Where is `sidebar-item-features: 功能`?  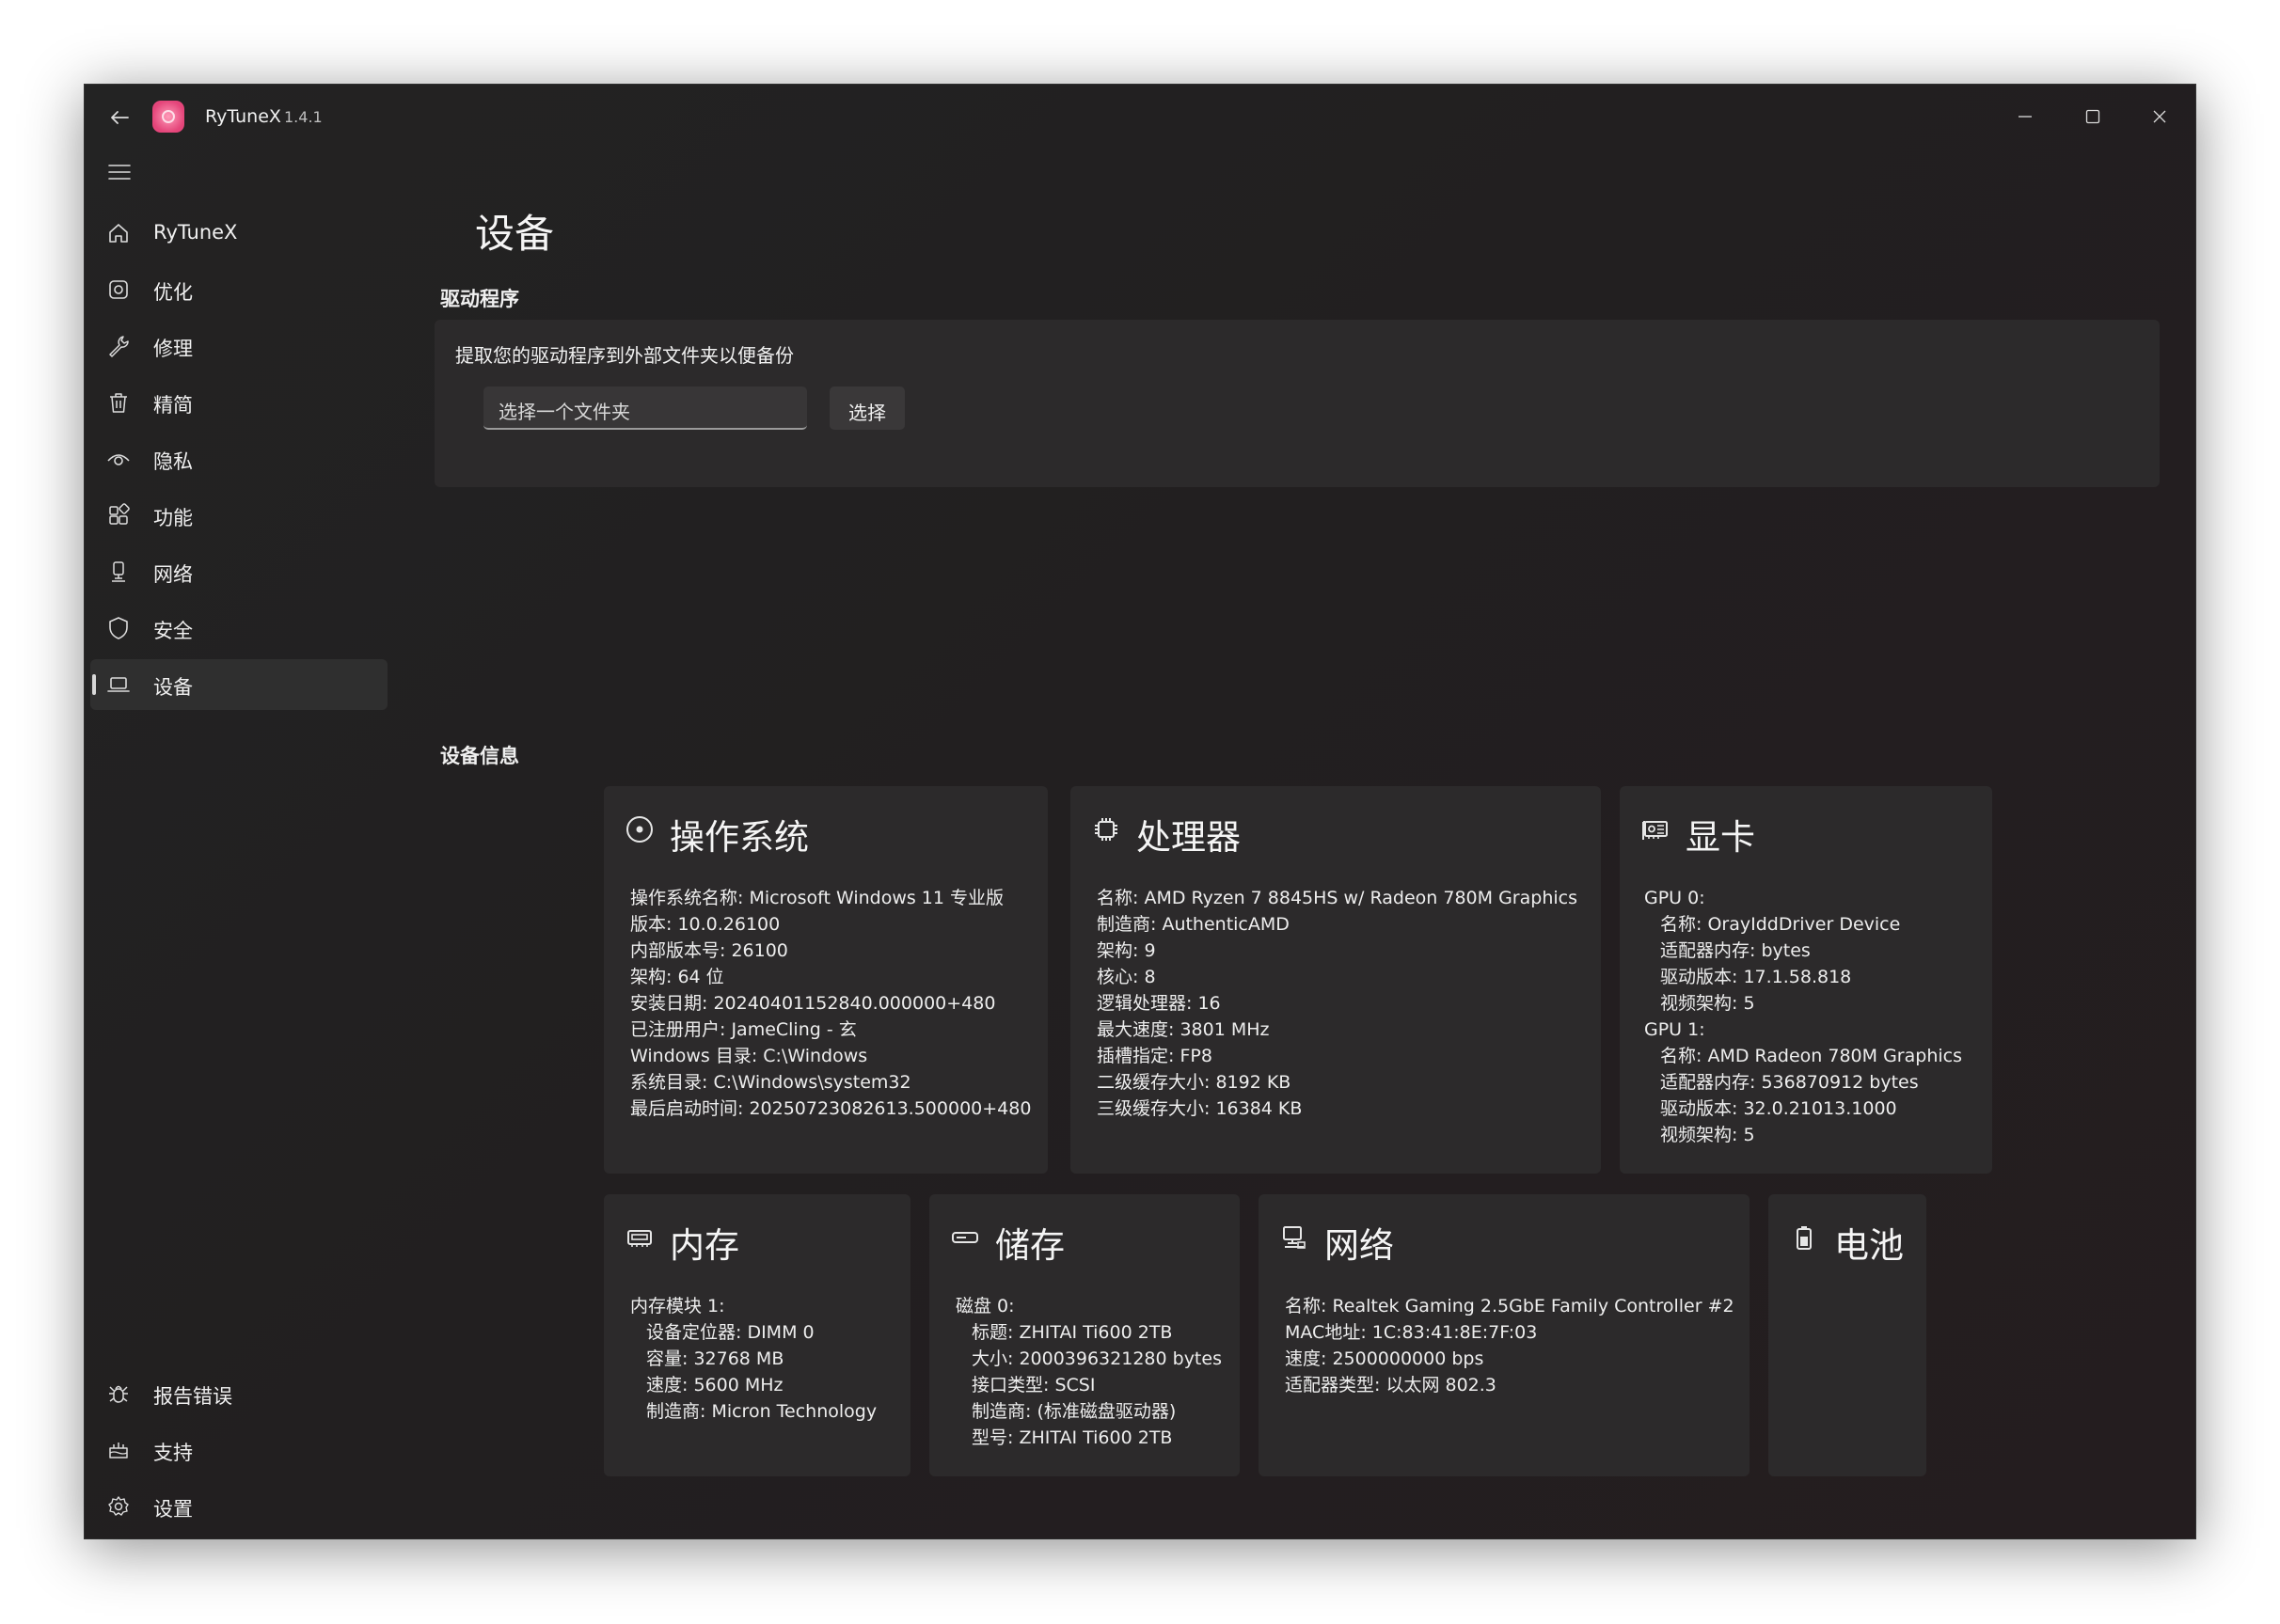
sidebar-item-features: 功能 is located at coordinates (235, 515).